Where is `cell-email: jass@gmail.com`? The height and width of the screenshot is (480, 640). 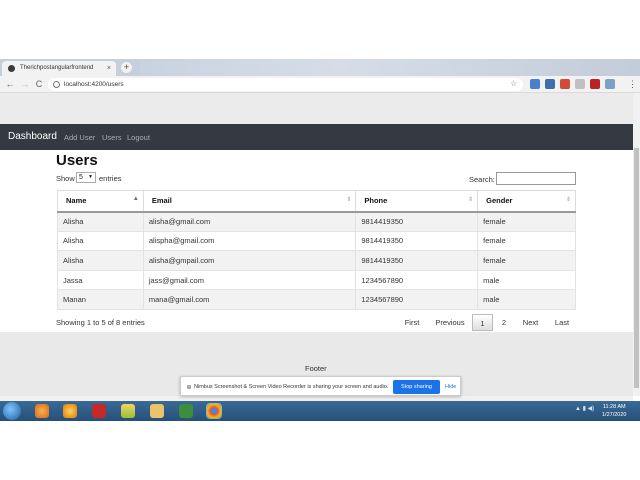
cell-email: jass@gmail.com is located at coordinates (249, 280).